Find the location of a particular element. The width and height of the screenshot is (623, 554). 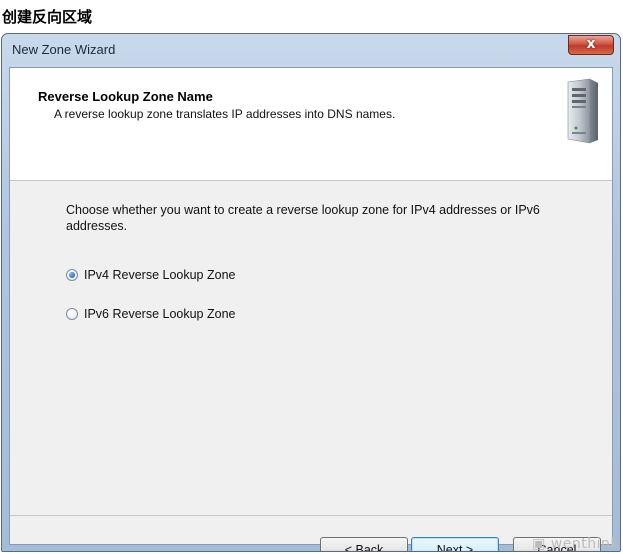

ipv6-option: IPv6 Reverse Lookup Zone is located at coordinates (150, 314).